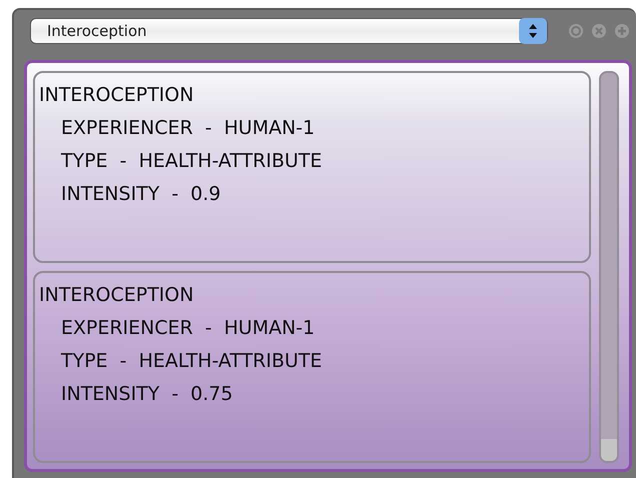 Image resolution: width=636 pixels, height=478 pixels. I want to click on close-icon, so click(599, 31).